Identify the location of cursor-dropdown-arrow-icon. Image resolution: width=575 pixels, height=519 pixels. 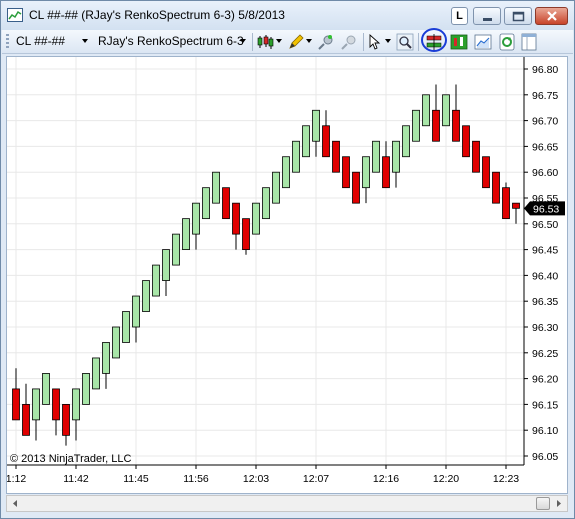
(388, 41).